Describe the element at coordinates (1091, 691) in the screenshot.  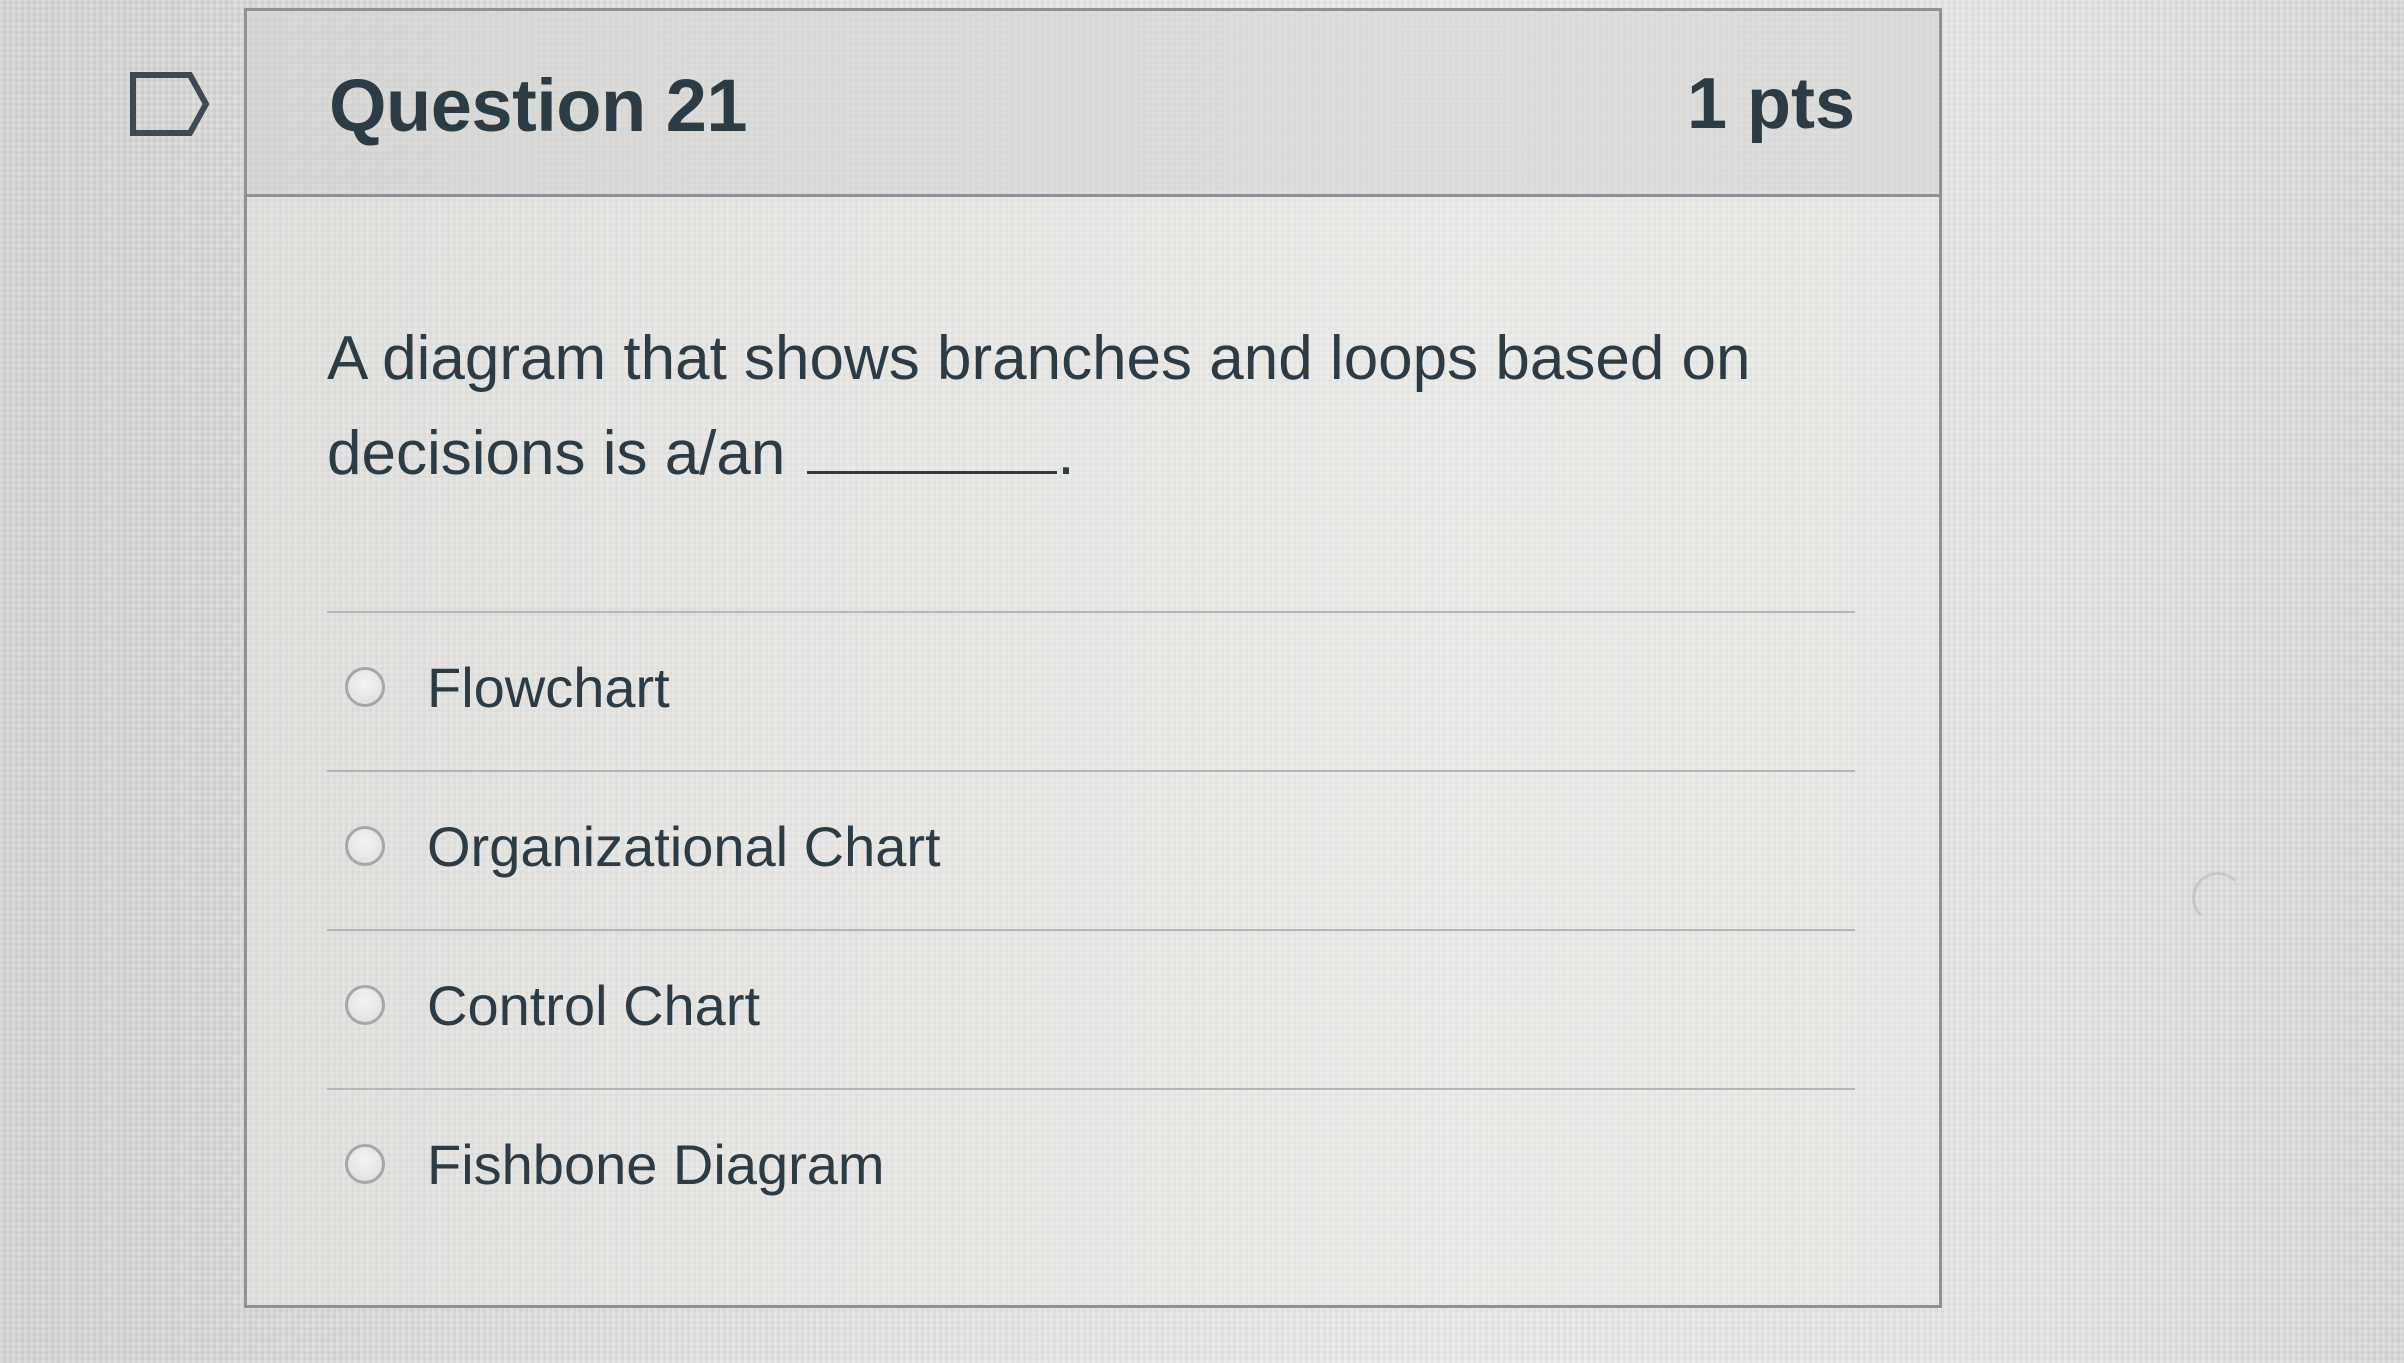
I see `answer-option-flowchart: Flowchart` at that location.